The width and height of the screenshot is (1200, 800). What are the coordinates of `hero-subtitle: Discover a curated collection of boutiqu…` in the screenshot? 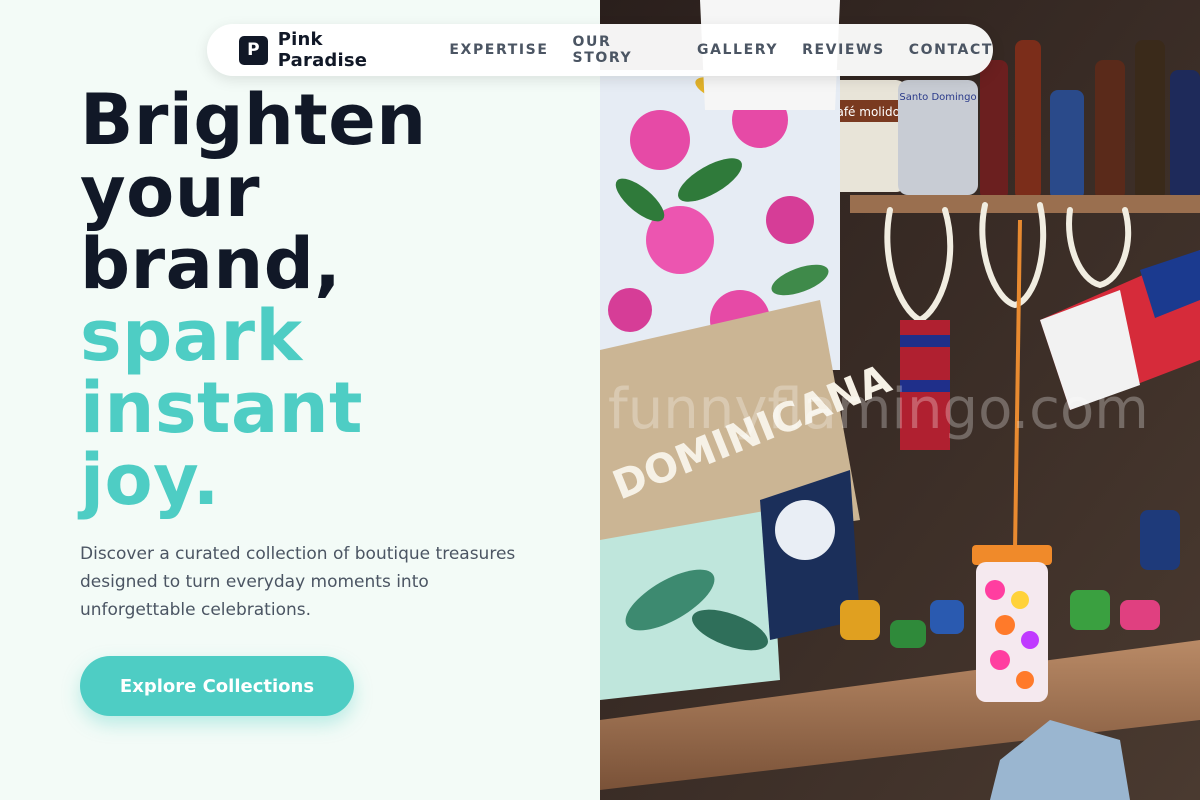 It's located at (298, 582).